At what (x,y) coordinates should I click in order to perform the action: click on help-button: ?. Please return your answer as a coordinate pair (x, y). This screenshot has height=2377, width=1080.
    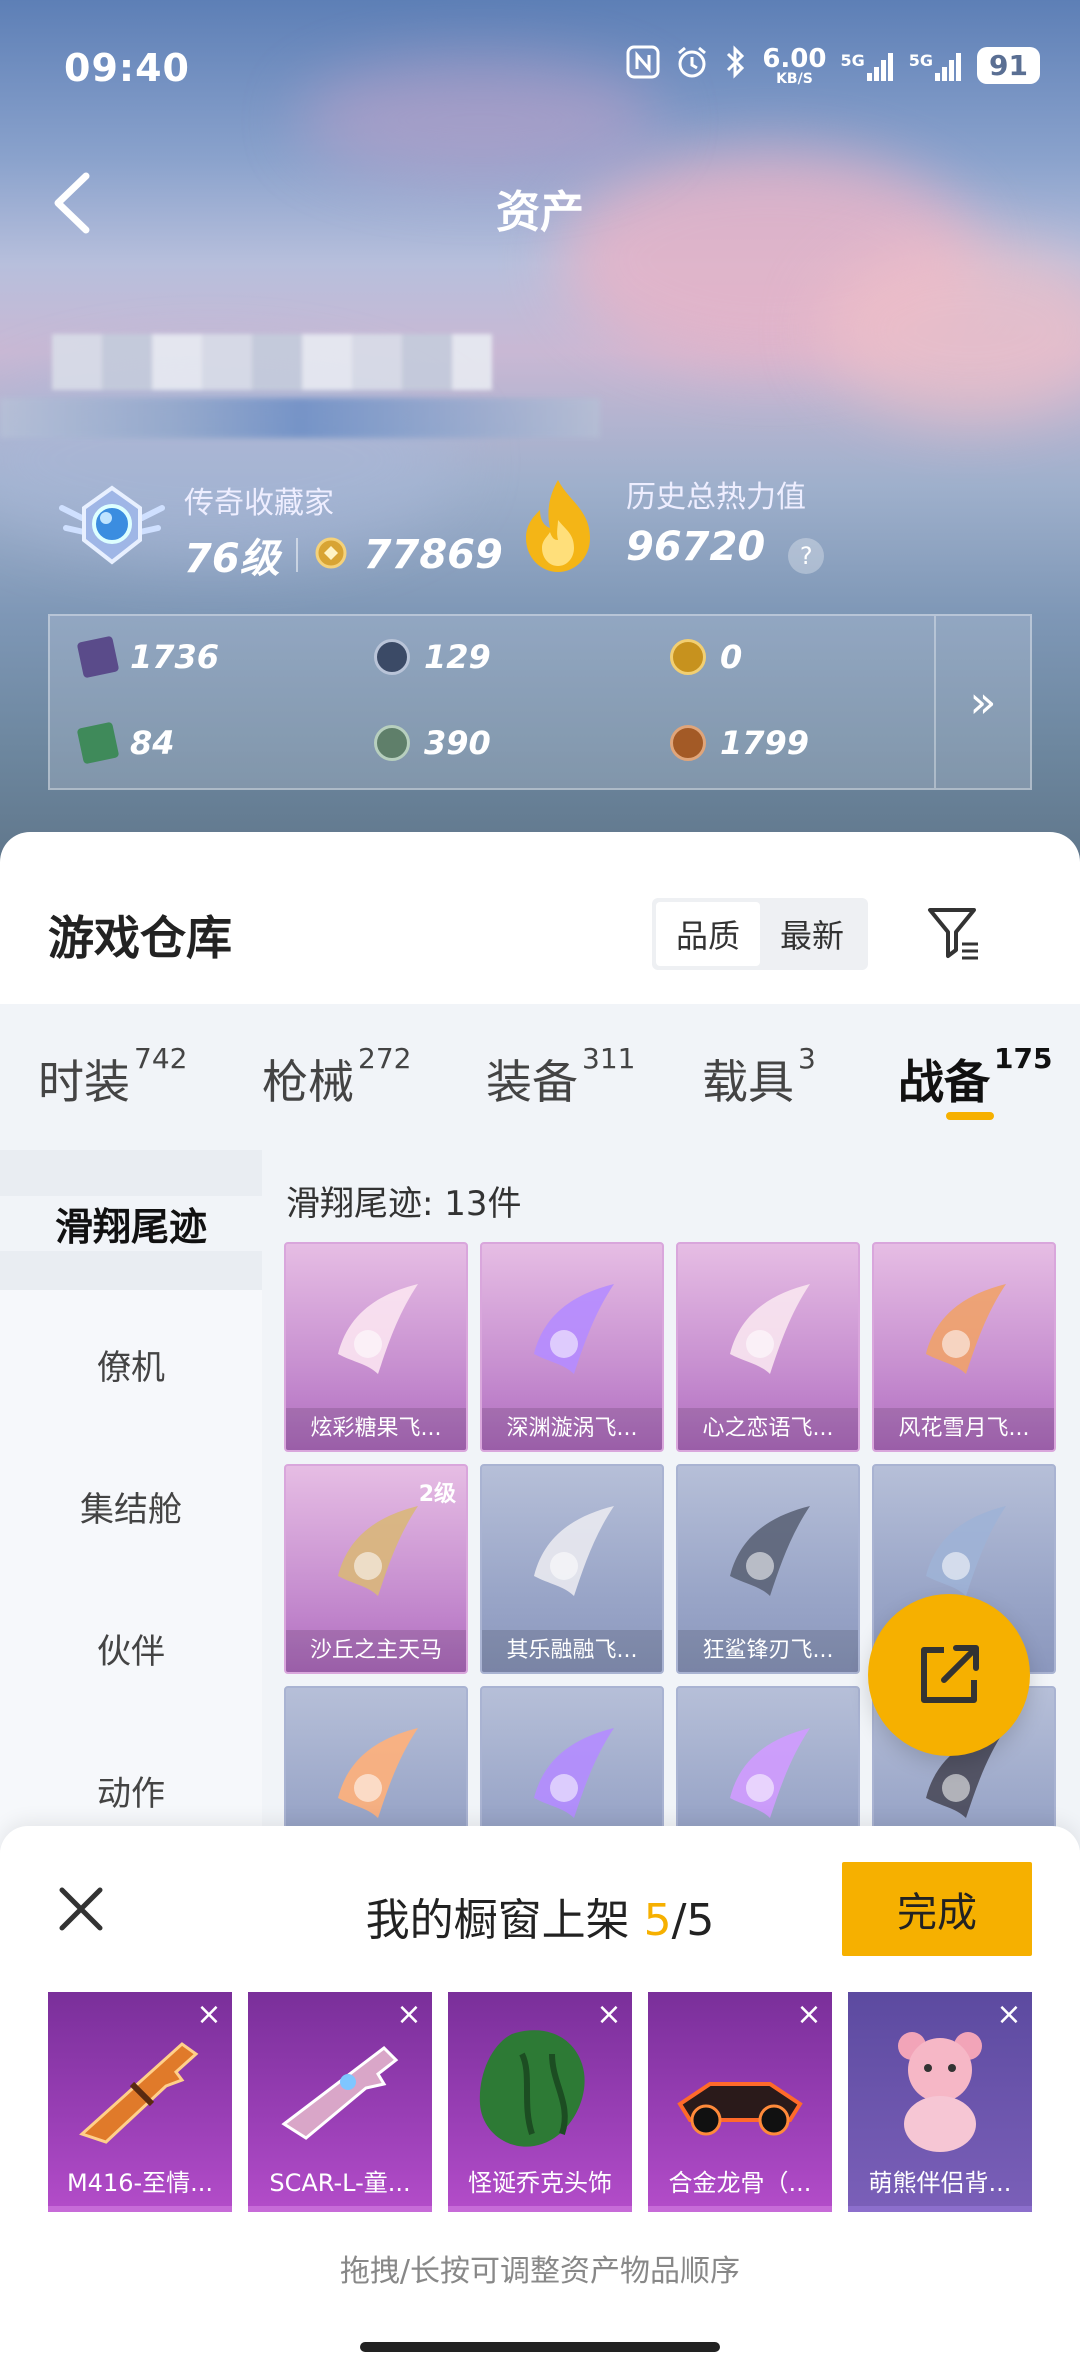
    Looking at the image, I should click on (806, 555).